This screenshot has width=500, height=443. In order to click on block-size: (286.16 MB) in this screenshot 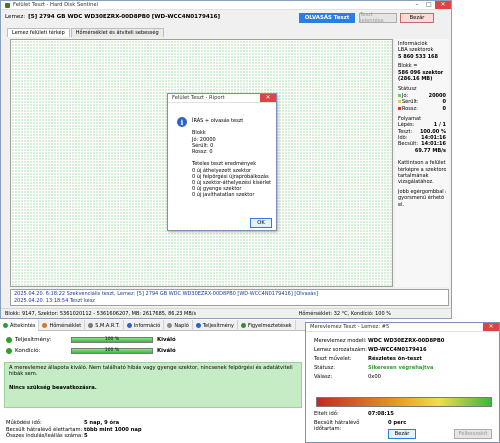, I will do `click(415, 78)`.